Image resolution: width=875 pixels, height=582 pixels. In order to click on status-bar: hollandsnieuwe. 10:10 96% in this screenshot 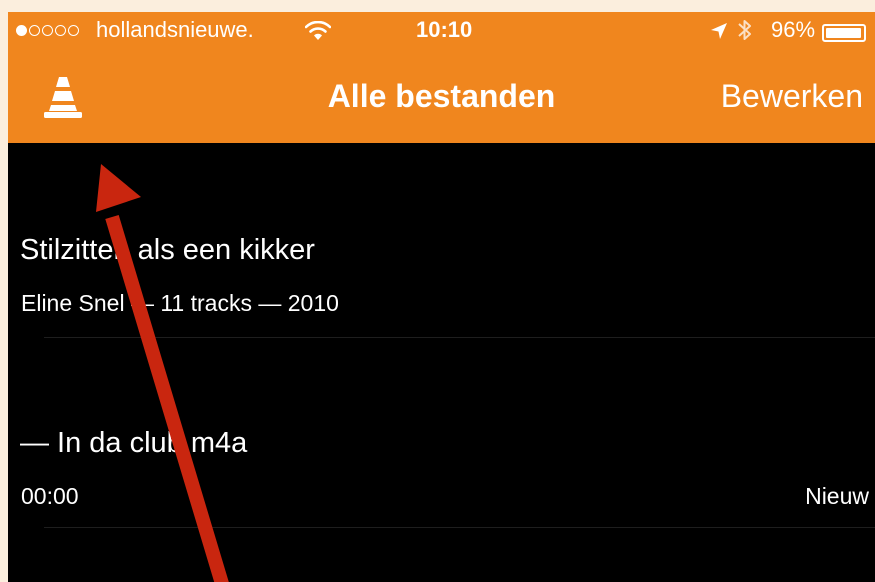, I will do `click(441, 30)`.